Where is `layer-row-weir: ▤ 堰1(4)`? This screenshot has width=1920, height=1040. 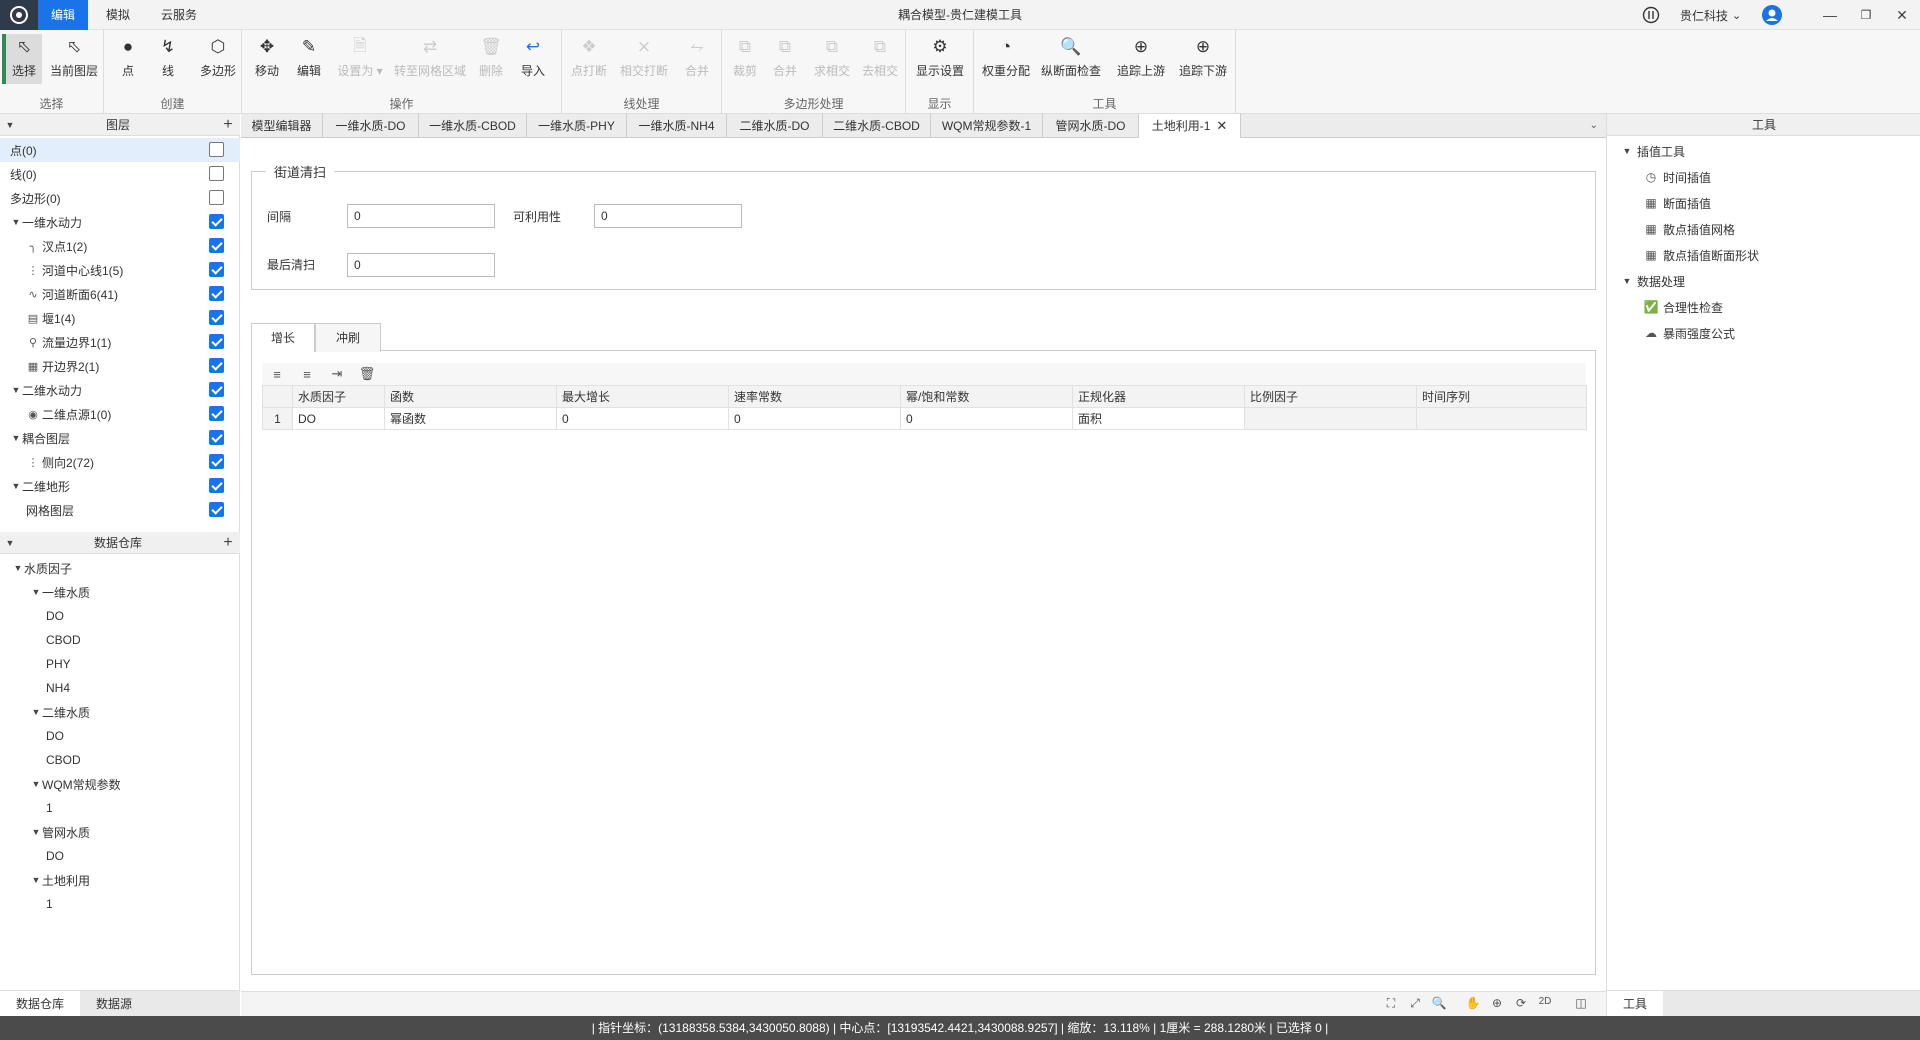 layer-row-weir: ▤ 堰1(4) is located at coordinates (120, 318).